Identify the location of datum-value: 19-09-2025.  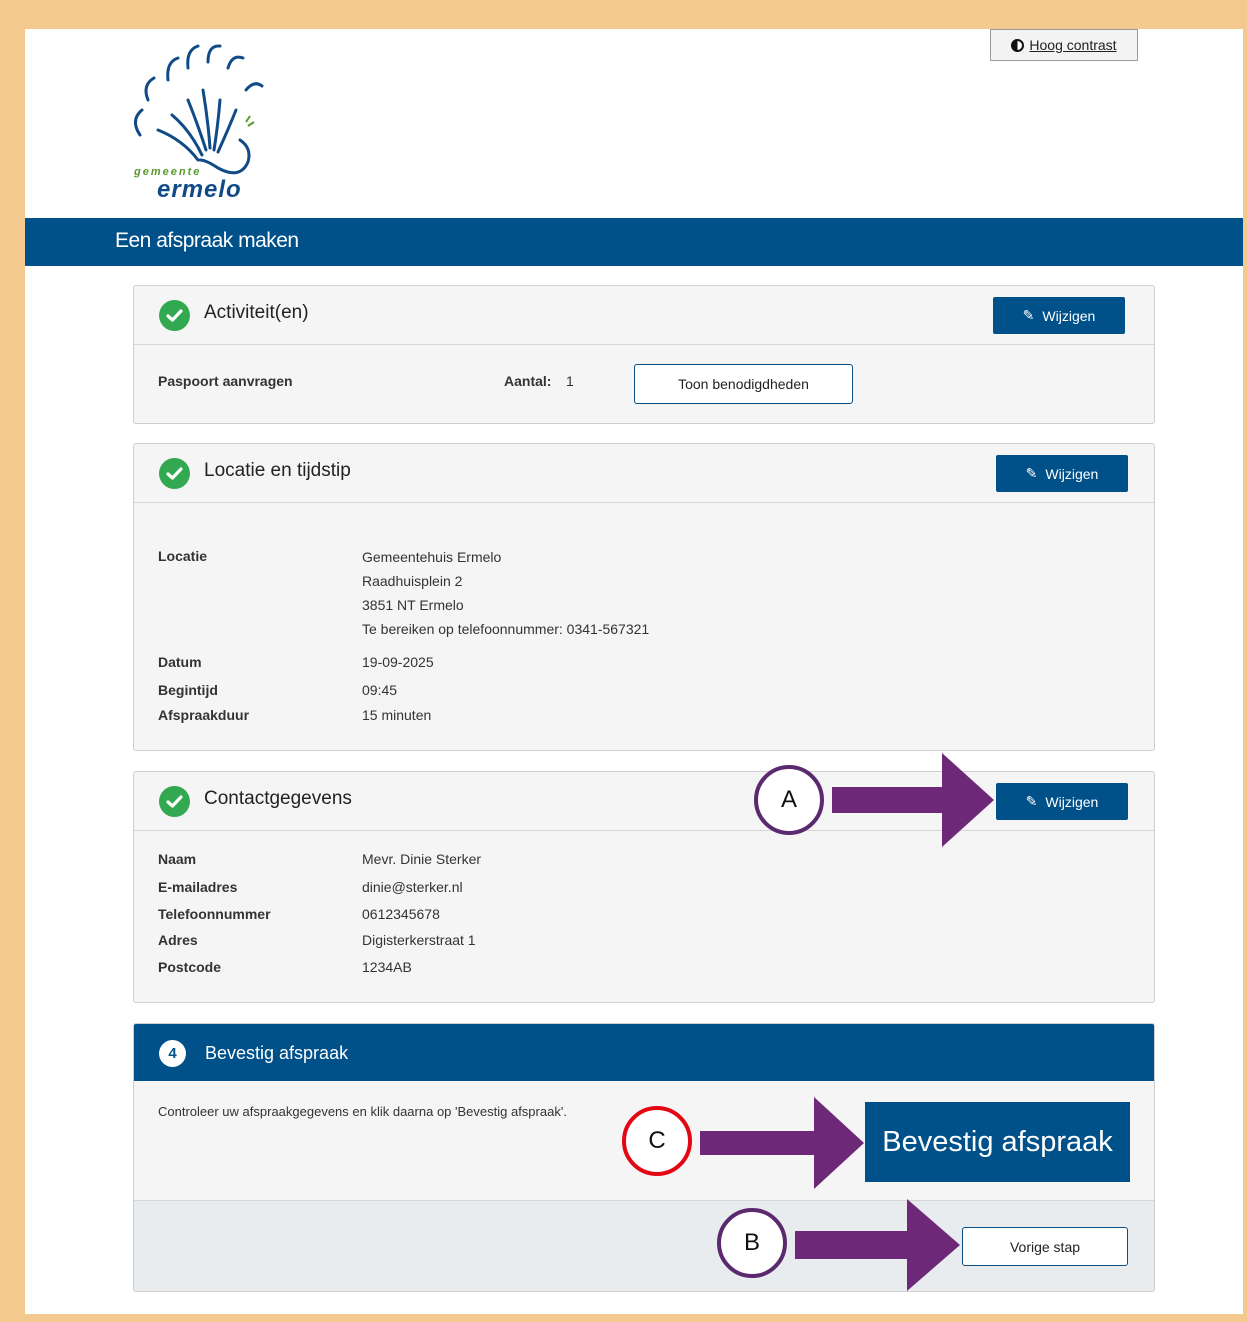
(398, 662).